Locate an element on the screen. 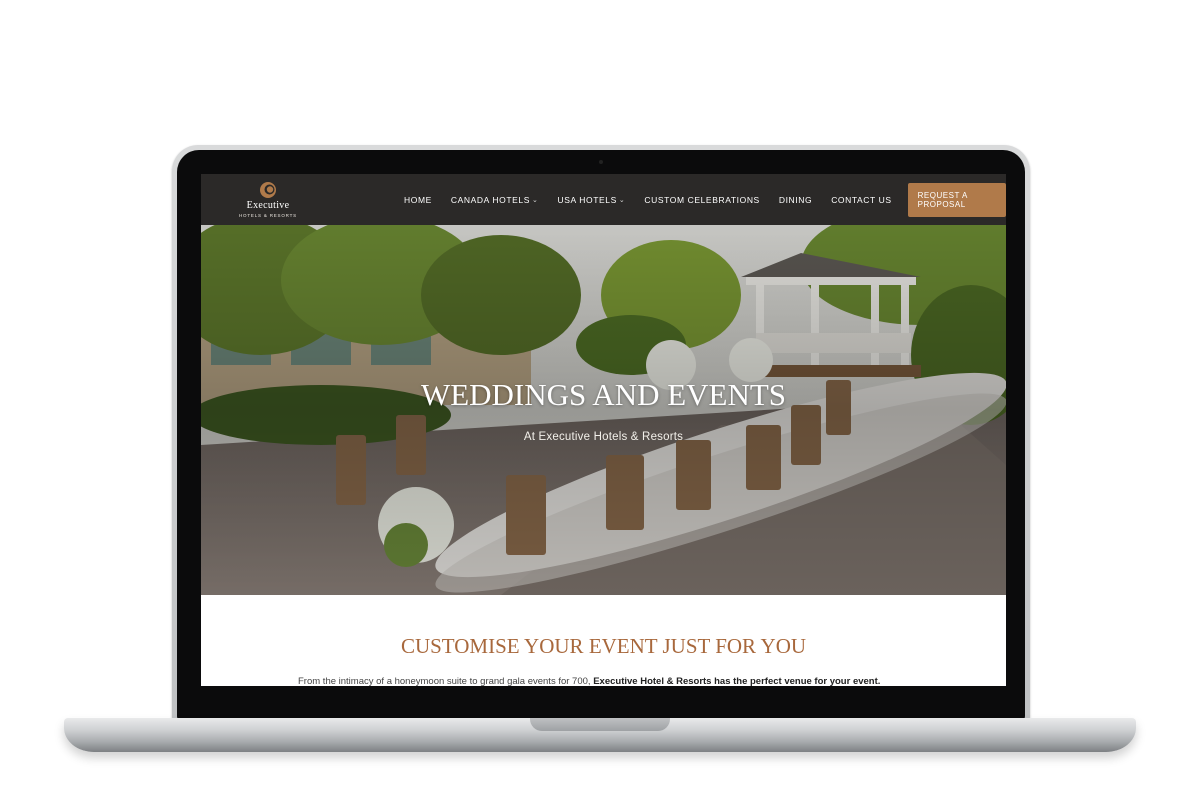  section-title: CUSTOMISE YOUR EVENT JUST FOR YOU is located at coordinates (603, 646).